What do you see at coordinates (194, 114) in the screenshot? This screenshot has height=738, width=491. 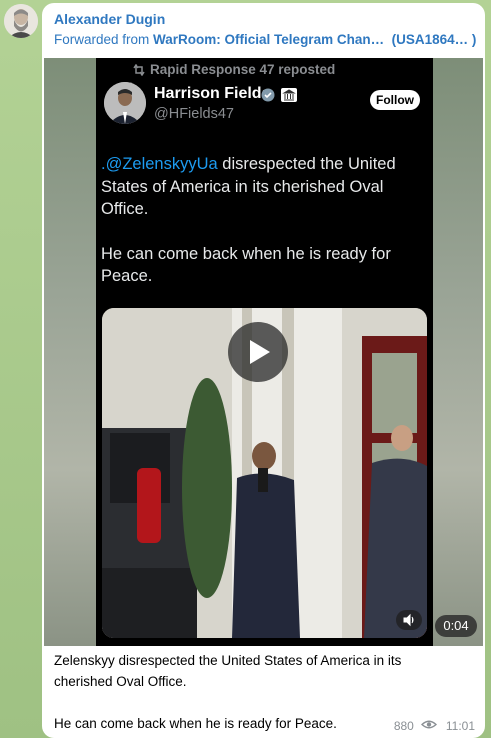 I see `tweet-author-handle: @HFields47` at bounding box center [194, 114].